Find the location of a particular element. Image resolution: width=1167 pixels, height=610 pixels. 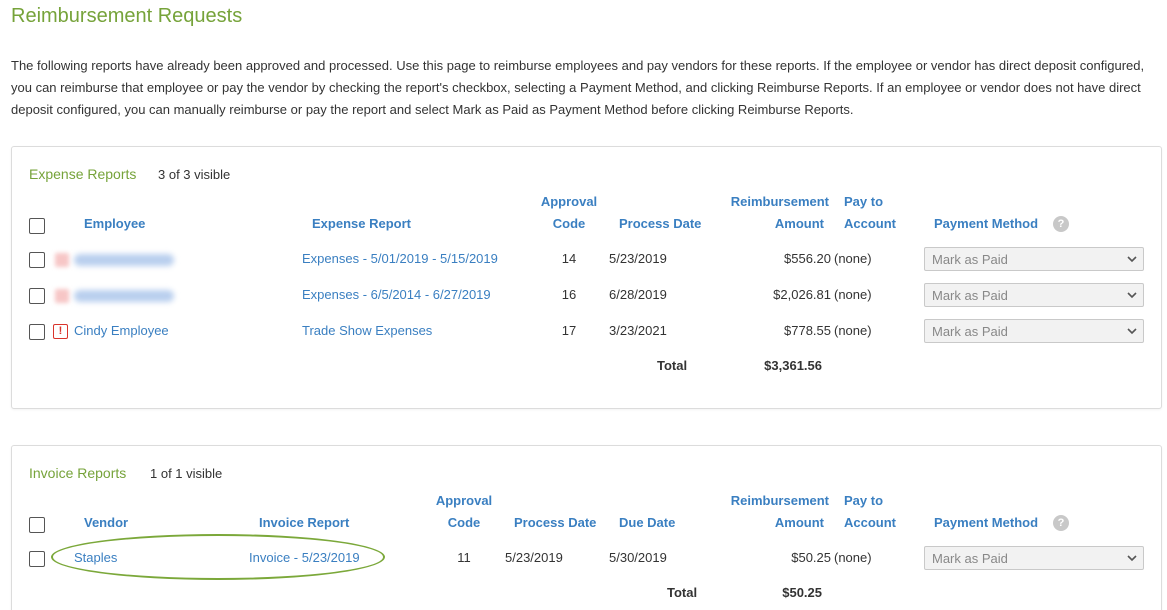

employee-link: Cindy Employee is located at coordinates (121, 330).